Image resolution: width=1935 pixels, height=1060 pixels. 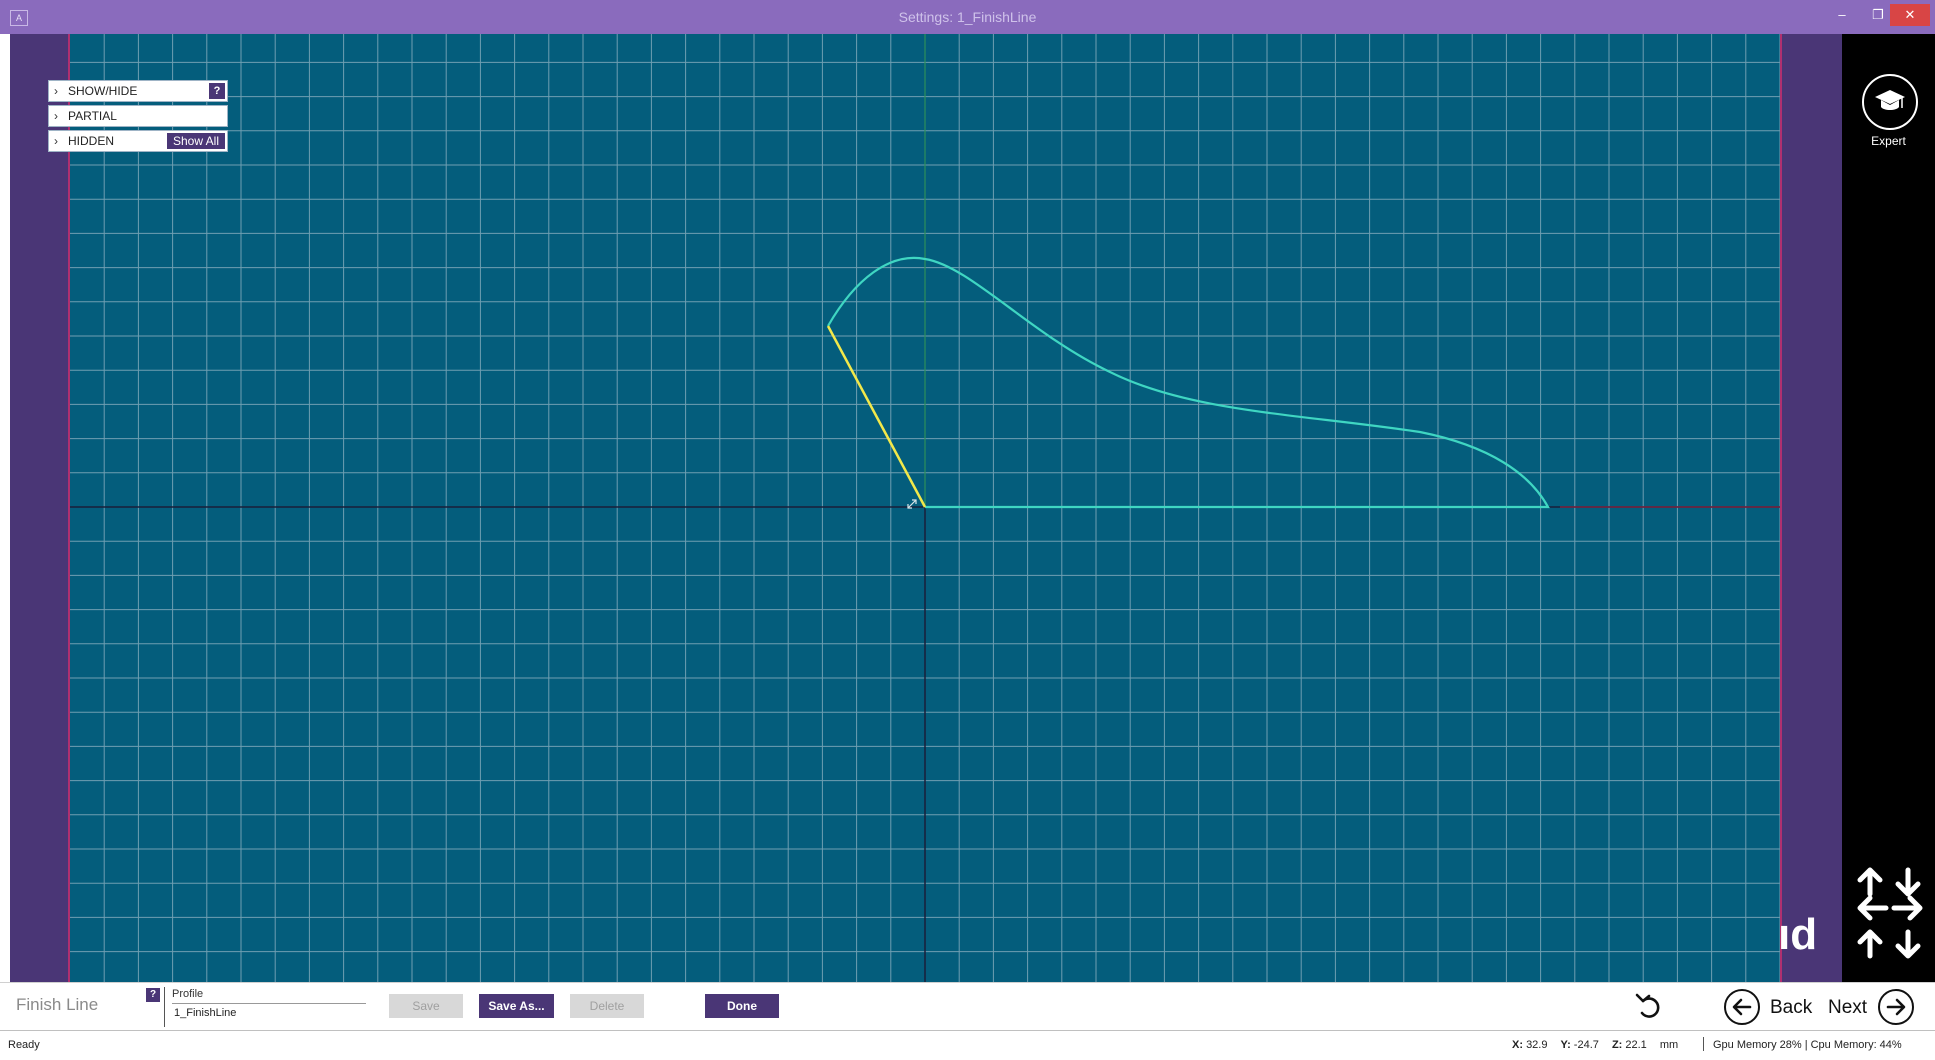 What do you see at coordinates (1896, 1007) in the screenshot?
I see `next-arrow-icon` at bounding box center [1896, 1007].